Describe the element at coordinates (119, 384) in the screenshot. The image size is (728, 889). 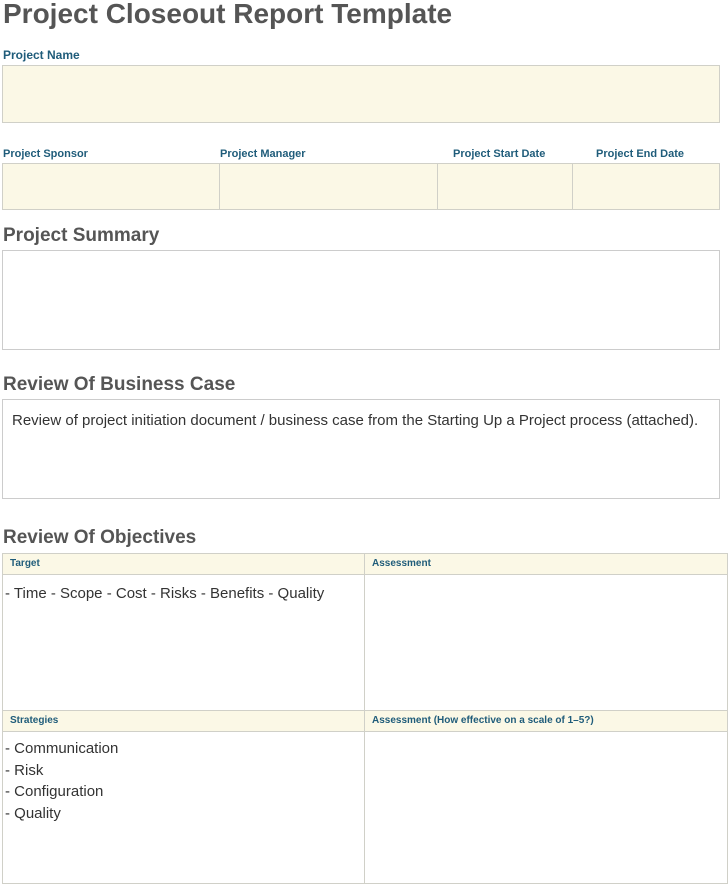
I see `business-case-heading: Review Of Business Case` at that location.